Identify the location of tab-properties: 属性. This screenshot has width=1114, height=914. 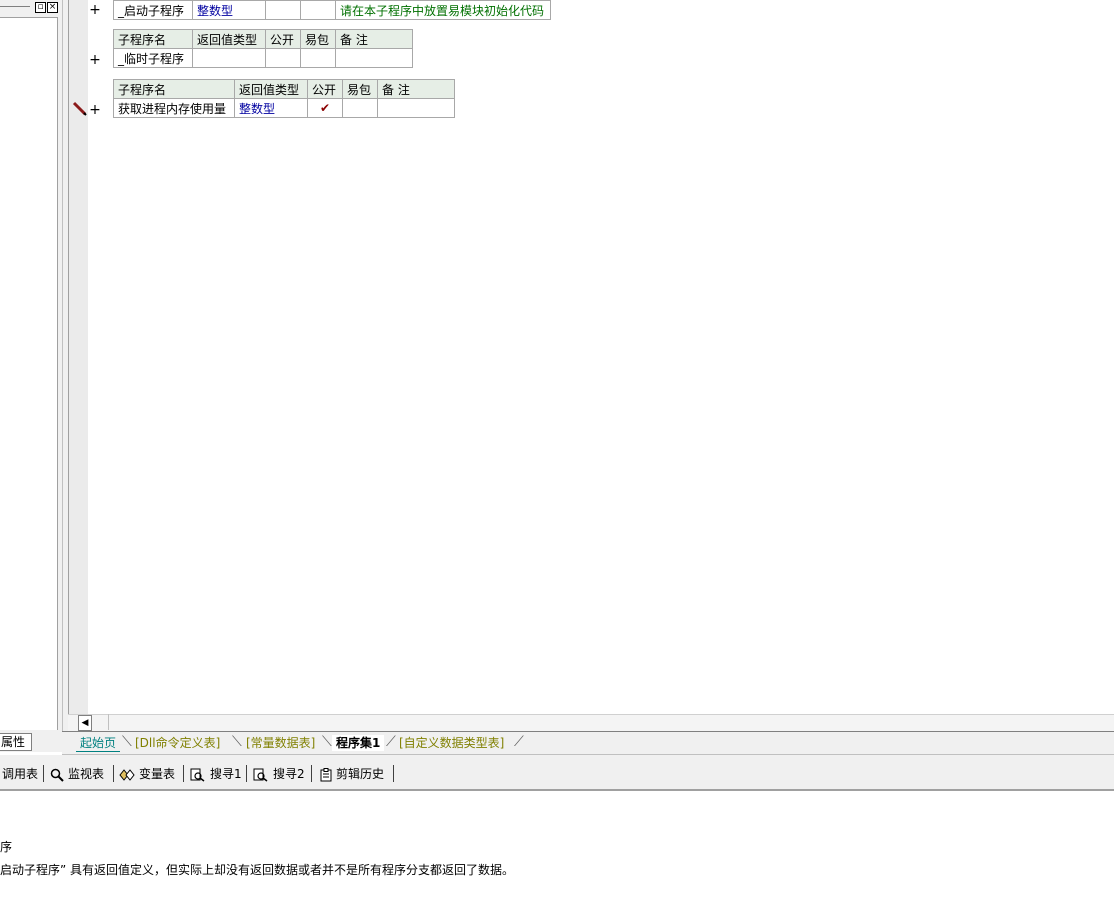
(16, 742).